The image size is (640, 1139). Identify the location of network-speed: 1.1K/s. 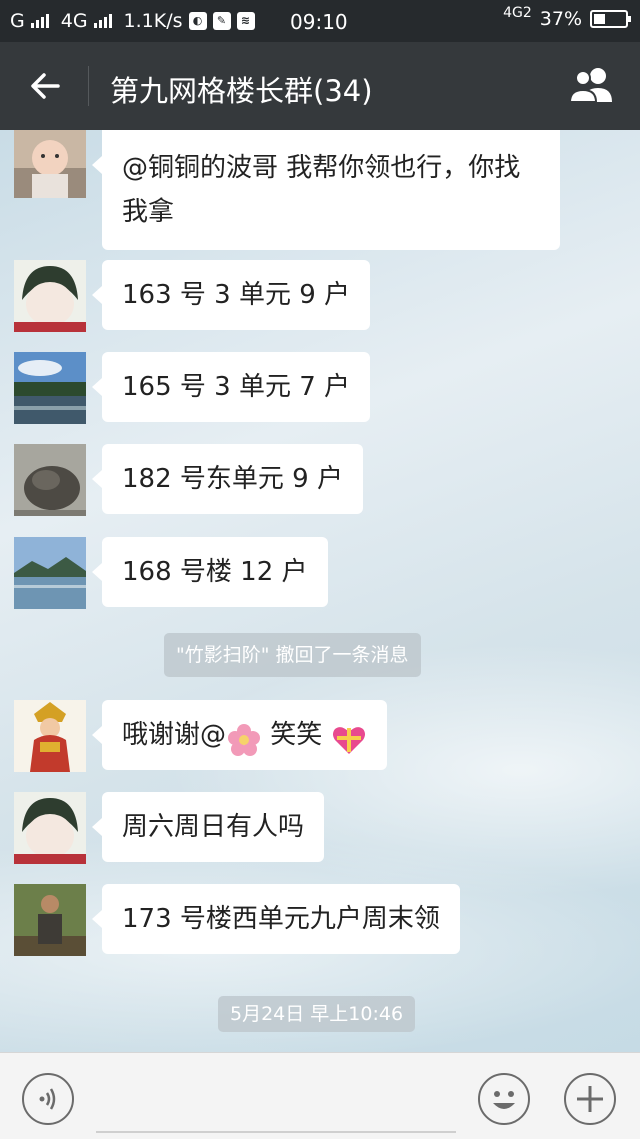
(153, 21).